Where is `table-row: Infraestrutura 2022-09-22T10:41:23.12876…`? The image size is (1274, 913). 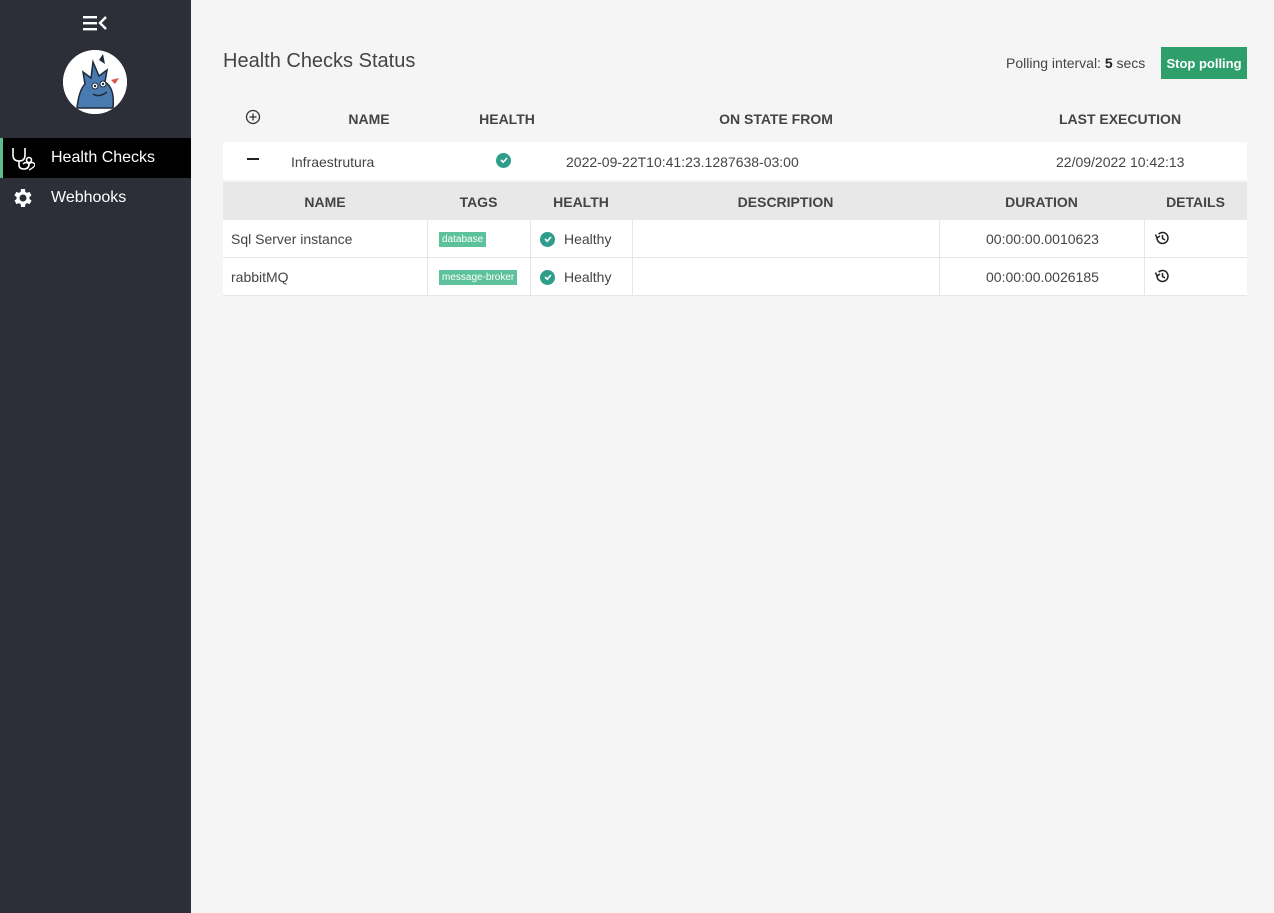 table-row: Infraestrutura 2022-09-22T10:41:23.12876… is located at coordinates (735, 161).